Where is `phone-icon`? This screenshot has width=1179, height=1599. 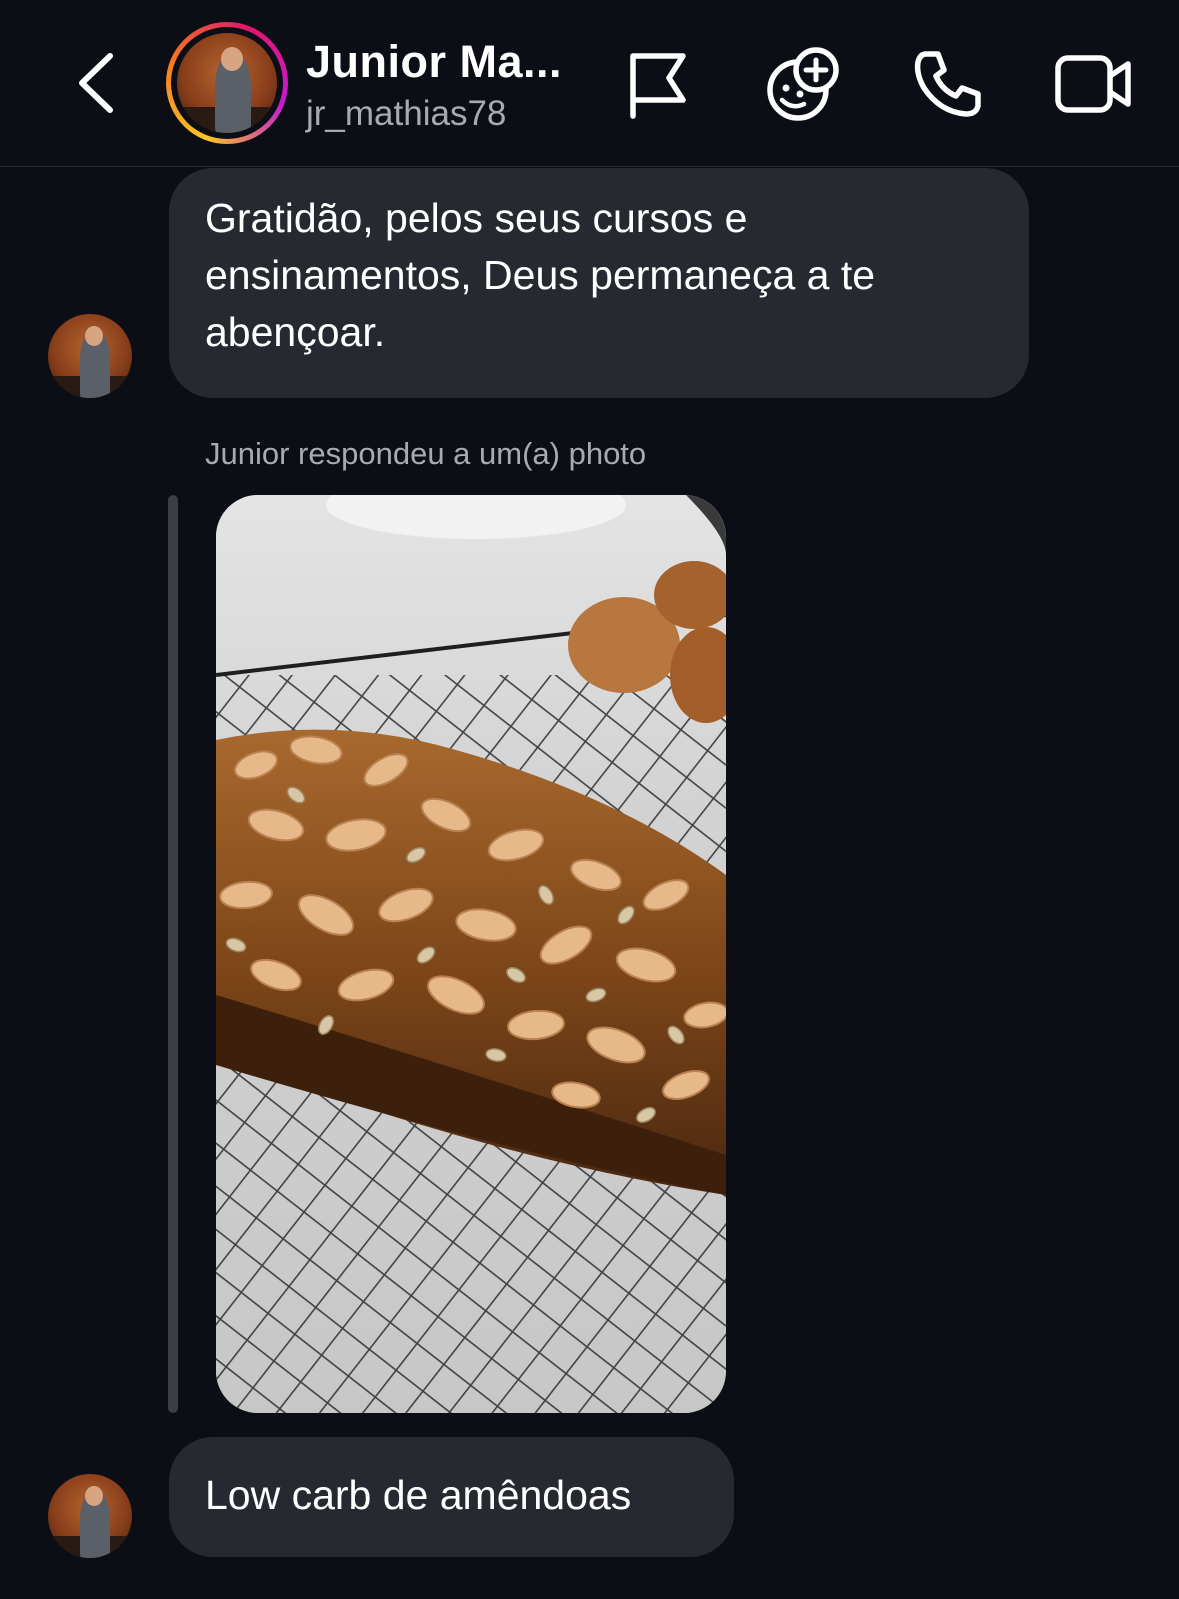
phone-icon is located at coordinates (947, 84).